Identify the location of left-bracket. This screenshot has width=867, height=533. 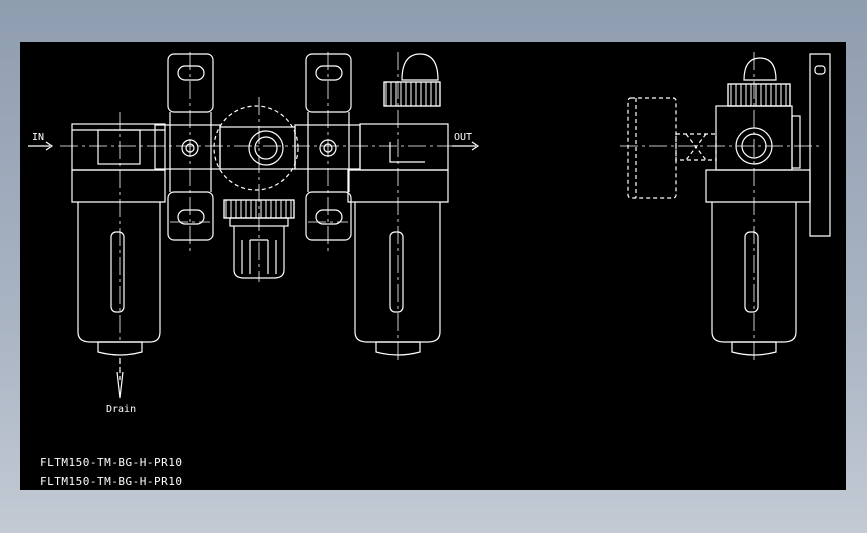
(190, 147).